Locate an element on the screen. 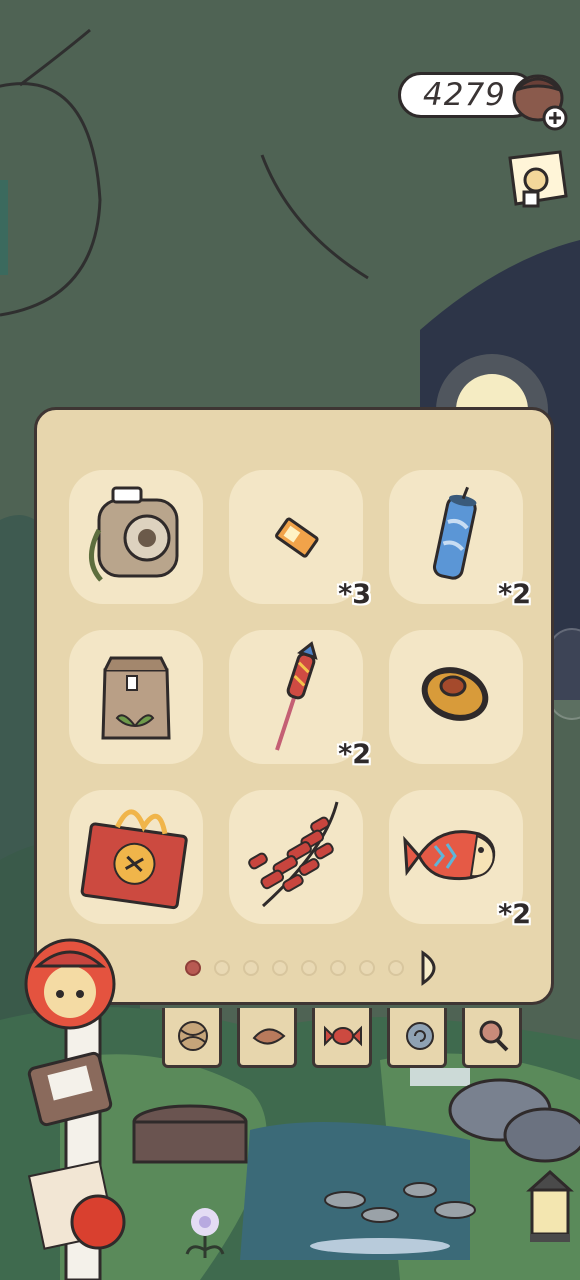  acorn-count: 4279 is located at coordinates (464, 95).